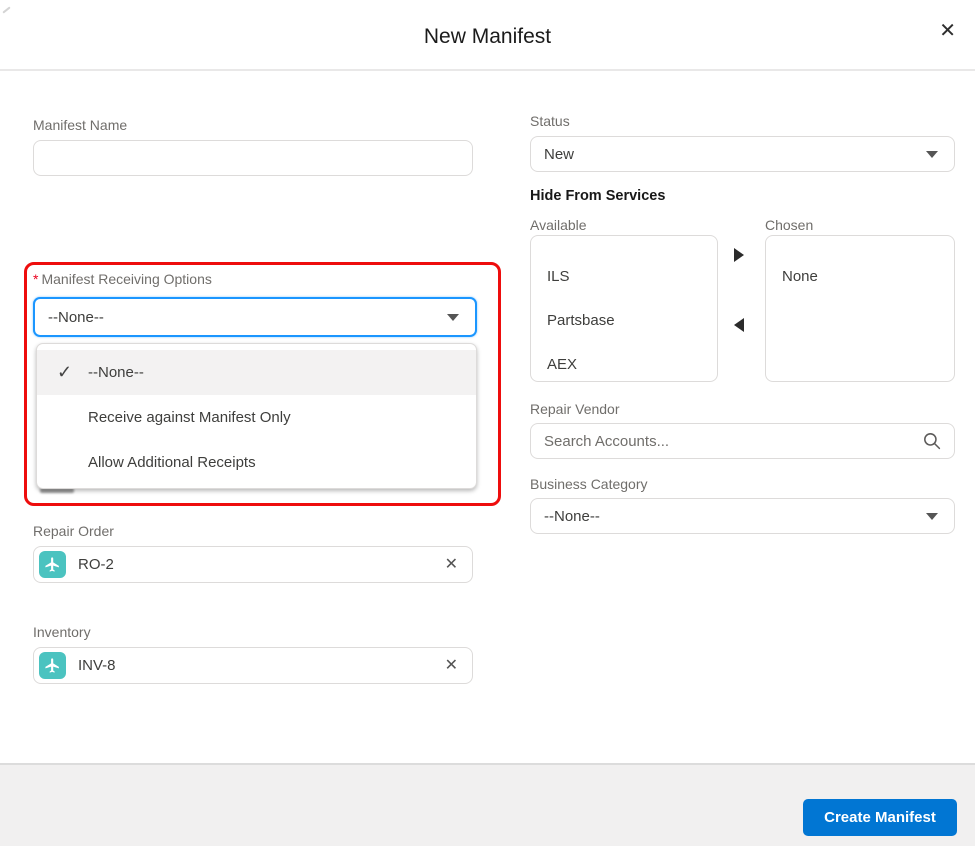  Describe the element at coordinates (80, 125) in the screenshot. I see `manifest-name-label: Manifest Name` at that location.